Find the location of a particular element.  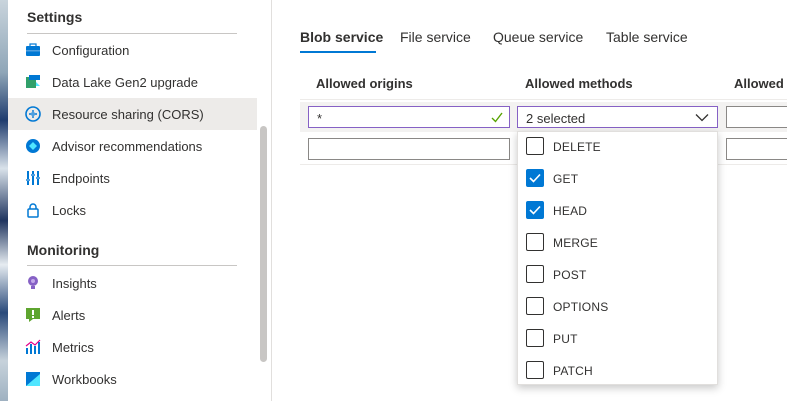

method-option-post: POST is located at coordinates (617, 276).